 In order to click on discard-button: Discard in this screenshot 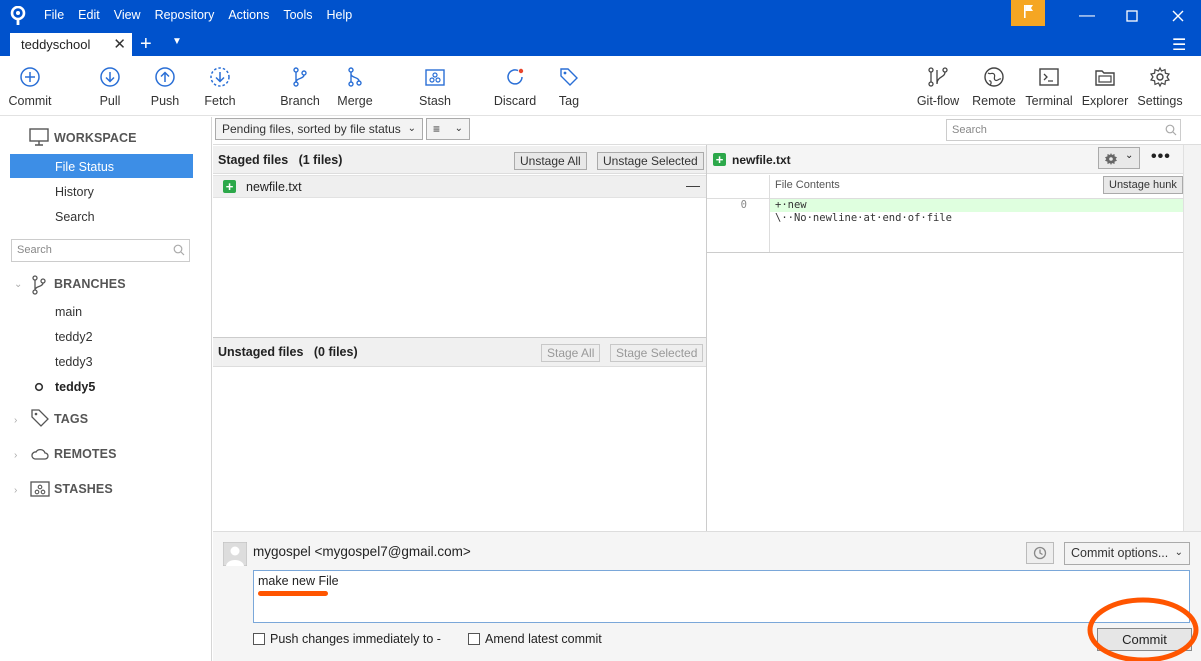, I will do `click(515, 86)`.